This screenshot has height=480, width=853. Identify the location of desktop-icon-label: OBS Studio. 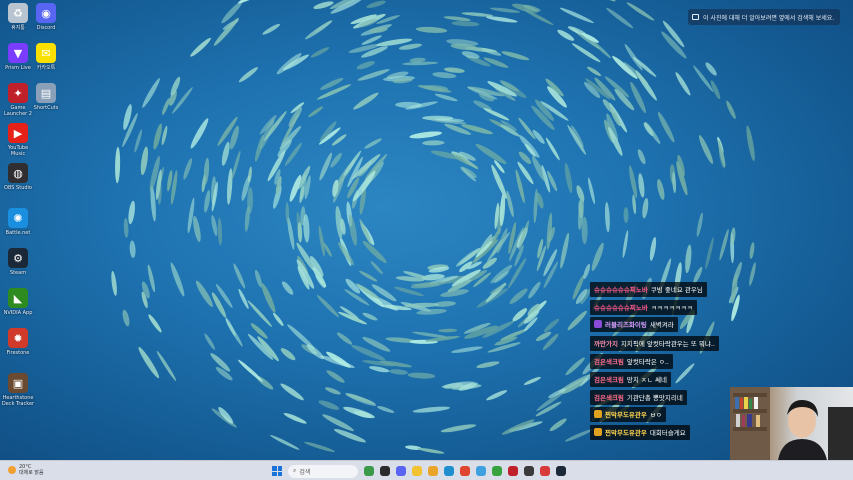
(18, 188).